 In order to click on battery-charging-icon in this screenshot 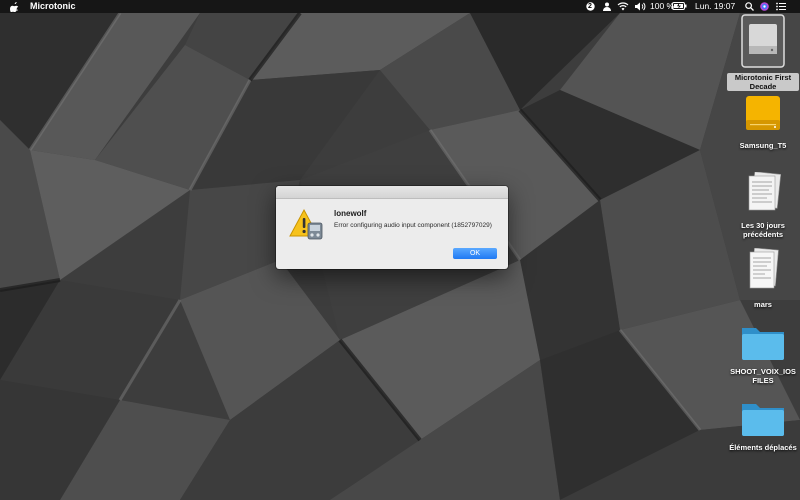, I will do `click(679, 6)`.